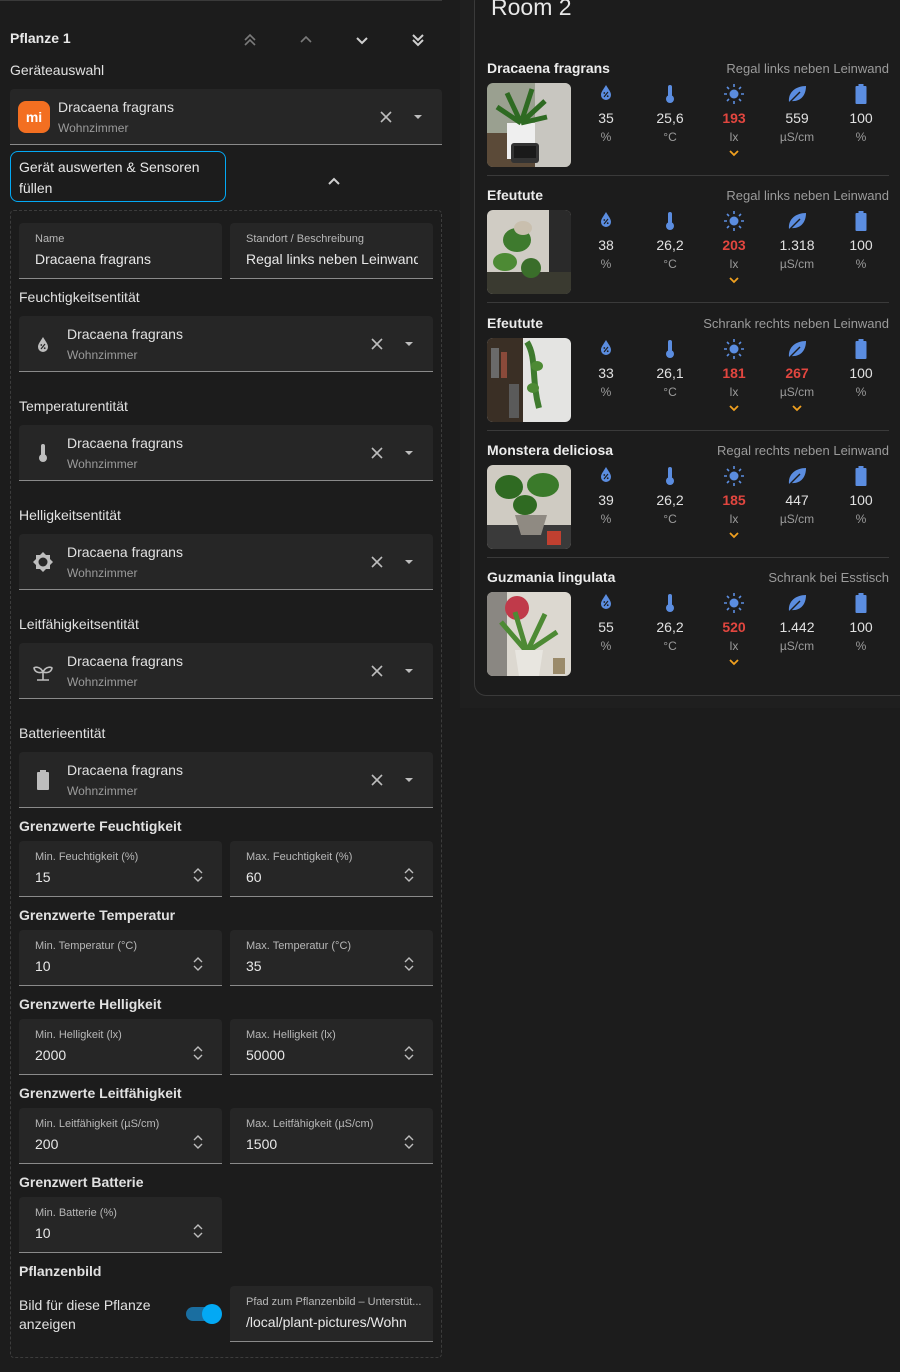  Describe the element at coordinates (226, 562) in the screenshot. I see `brightness-entity-select: Dracaena fragrans Wohnzimmer` at that location.